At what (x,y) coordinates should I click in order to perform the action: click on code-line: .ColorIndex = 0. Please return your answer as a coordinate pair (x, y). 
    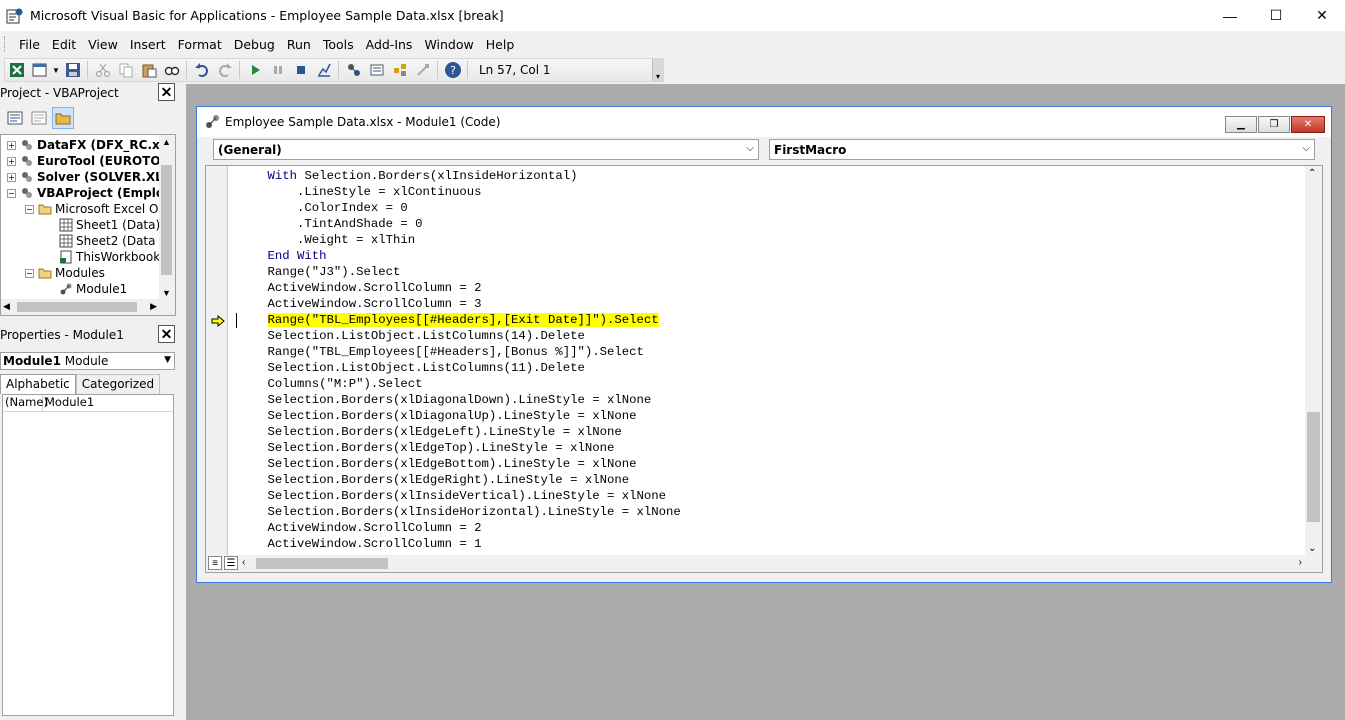
    Looking at the image, I should click on (459, 208).